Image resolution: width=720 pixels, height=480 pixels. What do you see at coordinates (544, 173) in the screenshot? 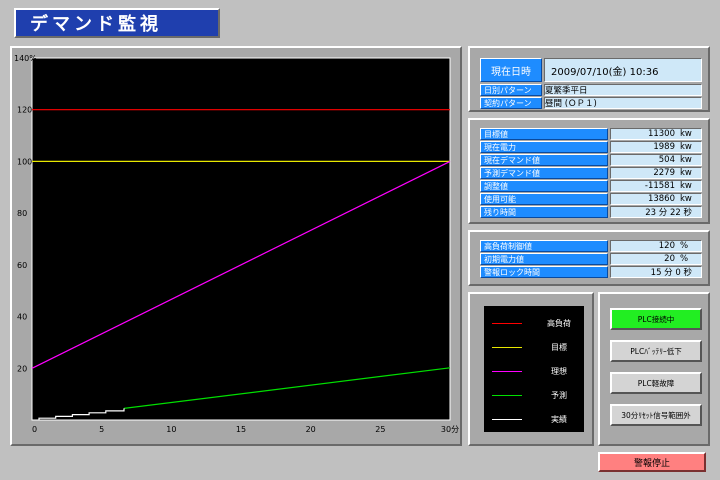
I see `demand-label: 予測デマンド値` at bounding box center [544, 173].